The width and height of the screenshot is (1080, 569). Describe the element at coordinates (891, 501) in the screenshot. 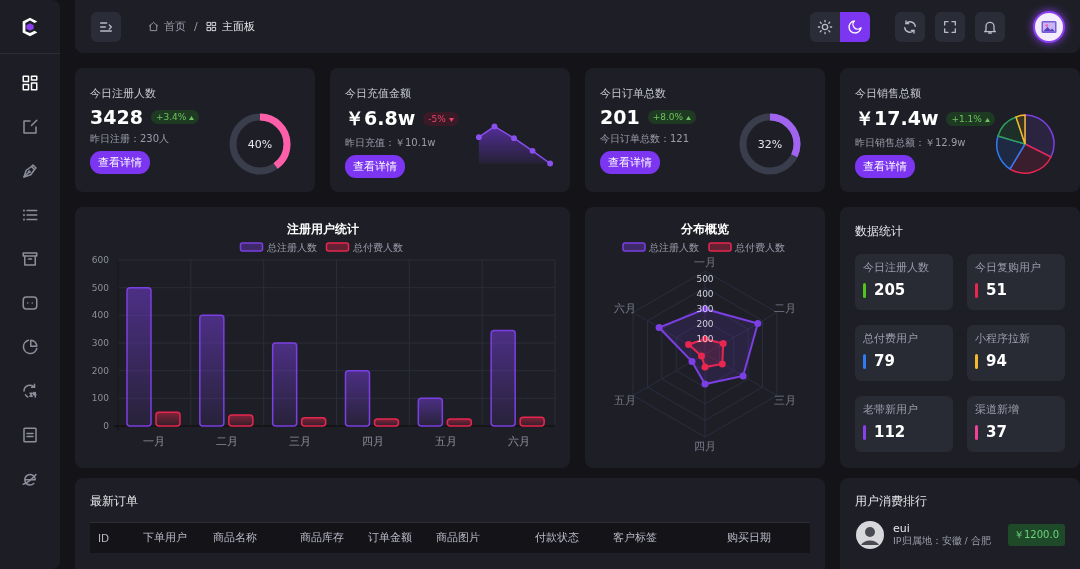

I see `panel-title: 用户消费排行` at that location.